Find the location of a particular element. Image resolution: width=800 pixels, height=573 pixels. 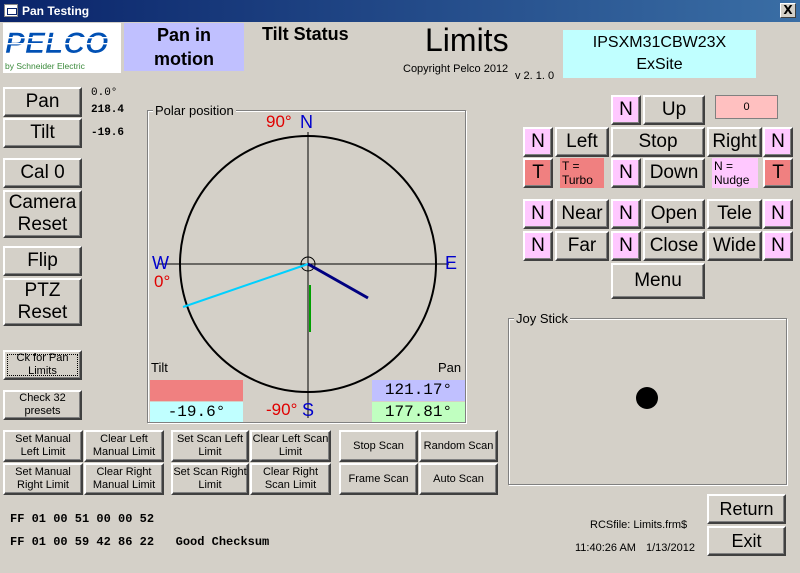

set-scan-right-limit-button: Set Scan Right Limit is located at coordinates (210, 479).